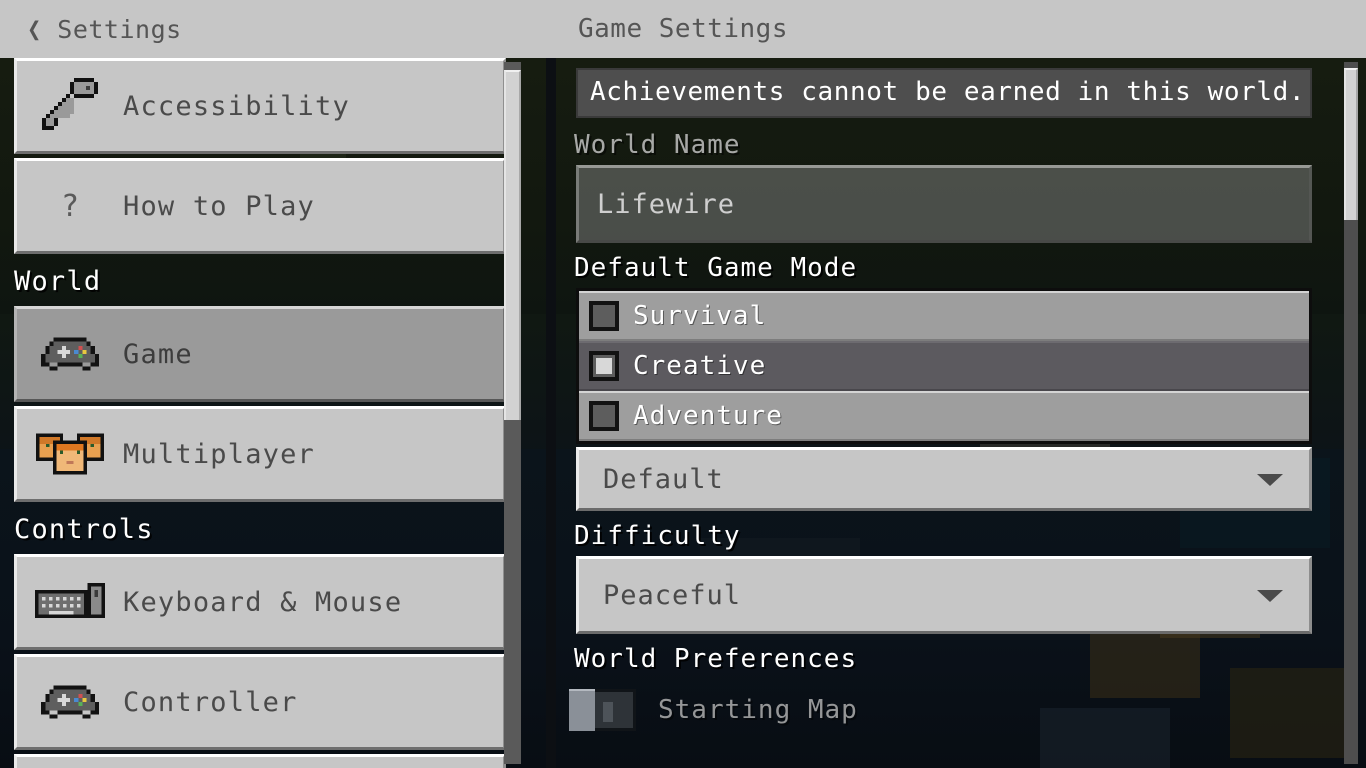 The width and height of the screenshot is (1366, 768). What do you see at coordinates (700, 316) in the screenshot?
I see `game-mode-option-label: Survival` at bounding box center [700, 316].